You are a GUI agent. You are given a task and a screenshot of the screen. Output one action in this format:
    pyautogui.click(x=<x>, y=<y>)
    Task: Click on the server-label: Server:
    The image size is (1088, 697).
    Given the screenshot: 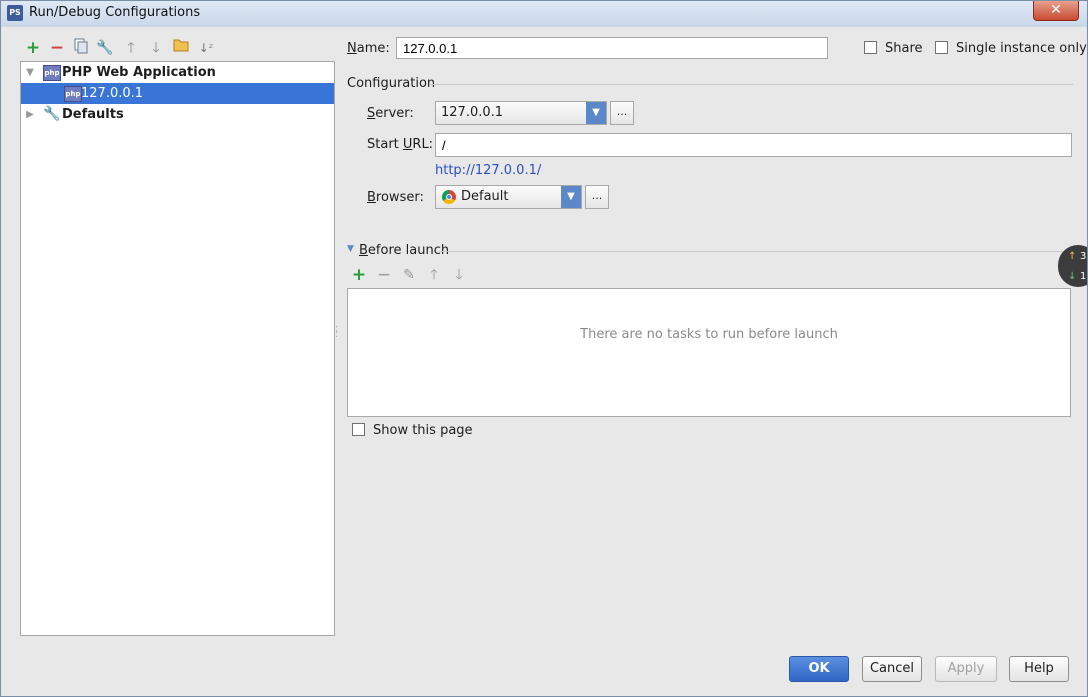 What is the action you would take?
    pyautogui.click(x=390, y=113)
    